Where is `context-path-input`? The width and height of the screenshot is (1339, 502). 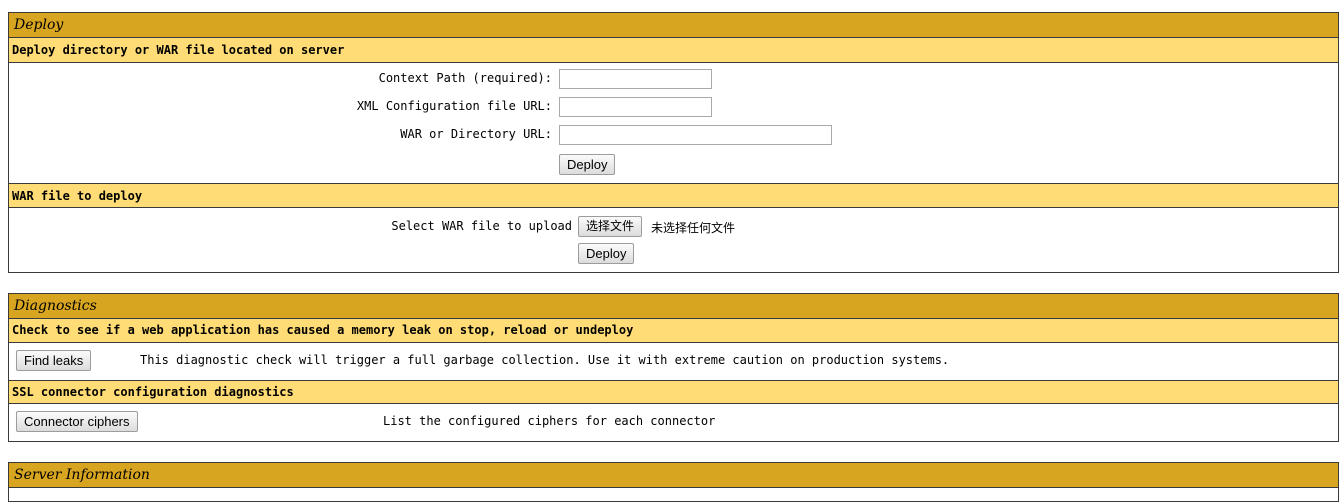
context-path-input is located at coordinates (635, 79).